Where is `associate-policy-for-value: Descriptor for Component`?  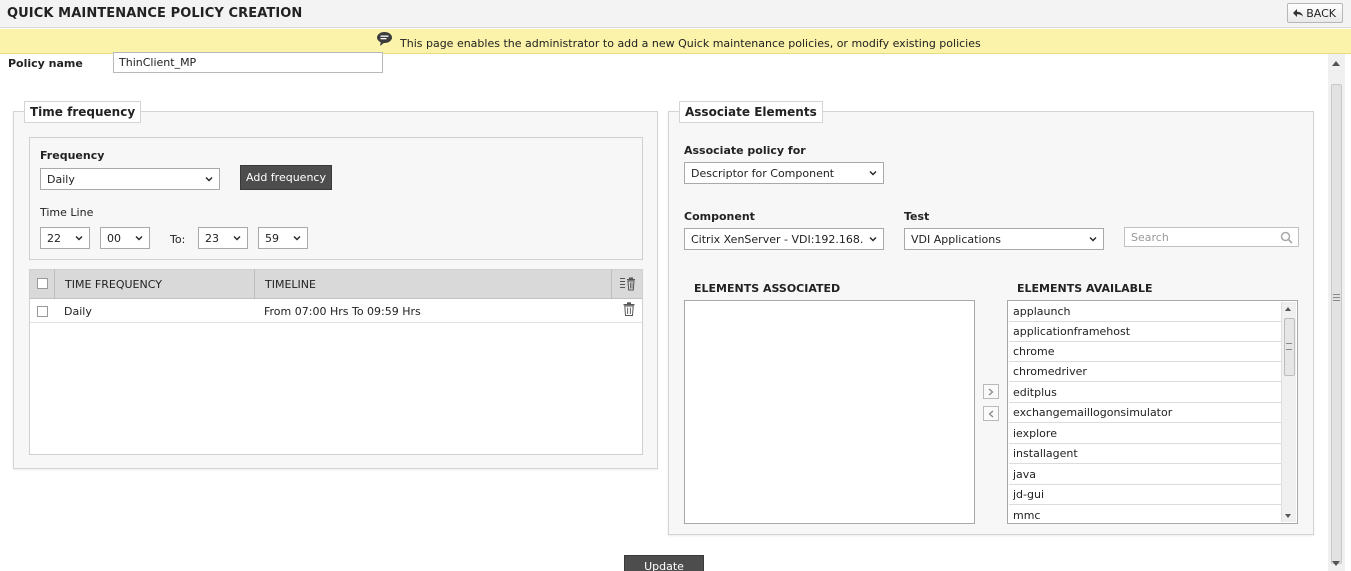
associate-policy-for-value: Descriptor for Component is located at coordinates (763, 173).